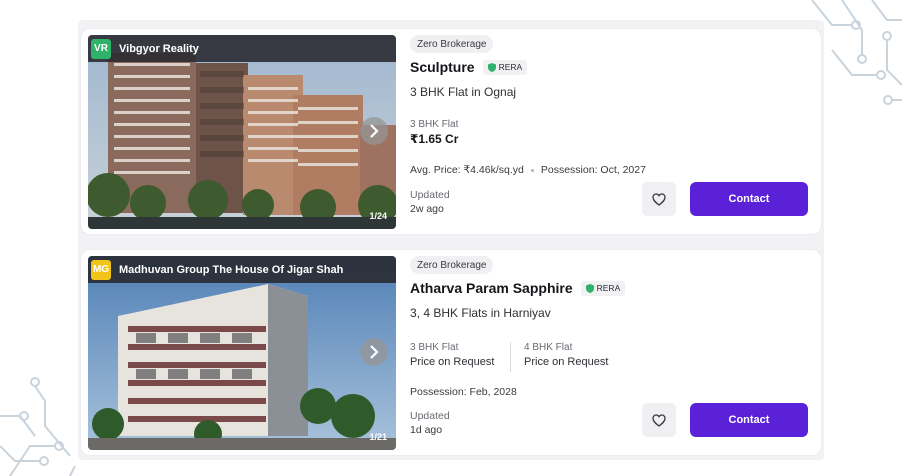  Describe the element at coordinates (566, 355) in the screenshot. I see `config-block: 4 BHK Flat Price on Request` at that location.